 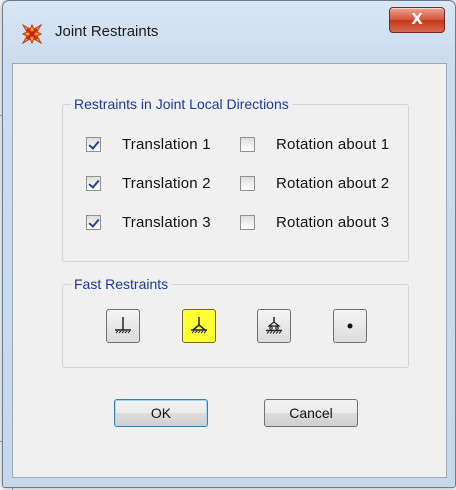 I want to click on translation-3-checkbox-row: Translation 3, so click(x=148, y=222).